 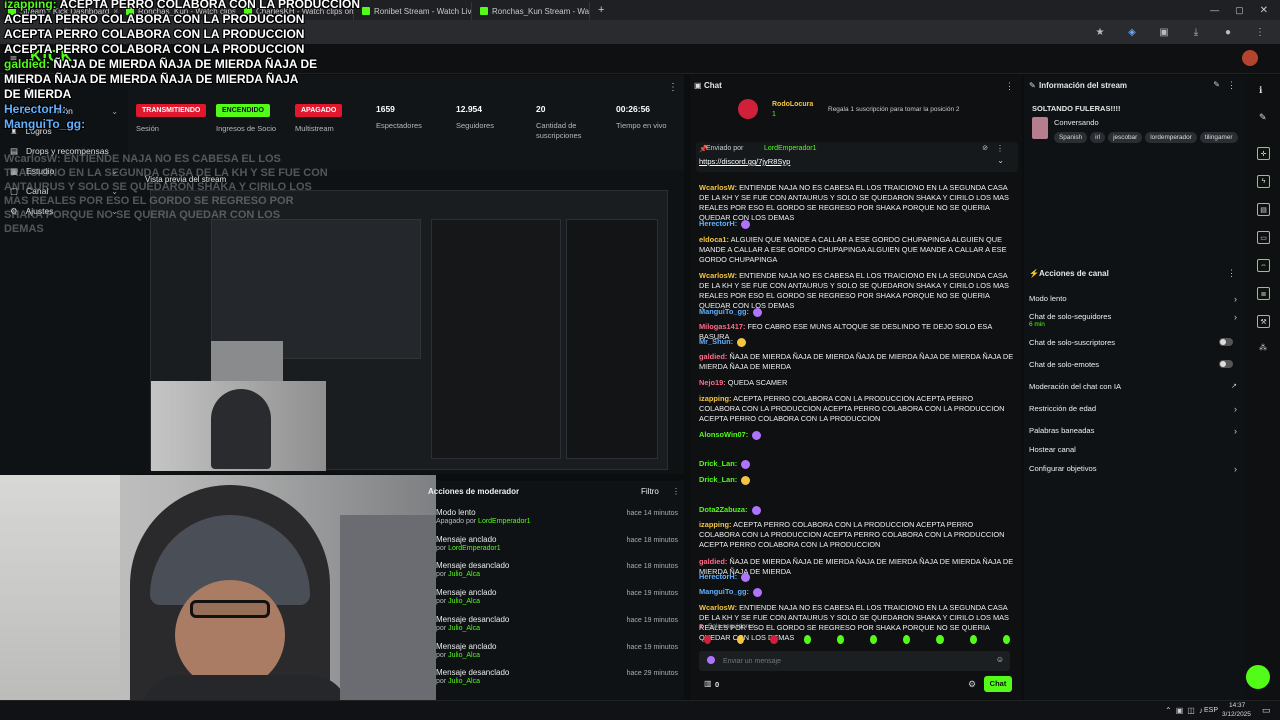 What do you see at coordinates (856, 480) in the screenshot?
I see `chat-message: Drick_Lan:` at bounding box center [856, 480].